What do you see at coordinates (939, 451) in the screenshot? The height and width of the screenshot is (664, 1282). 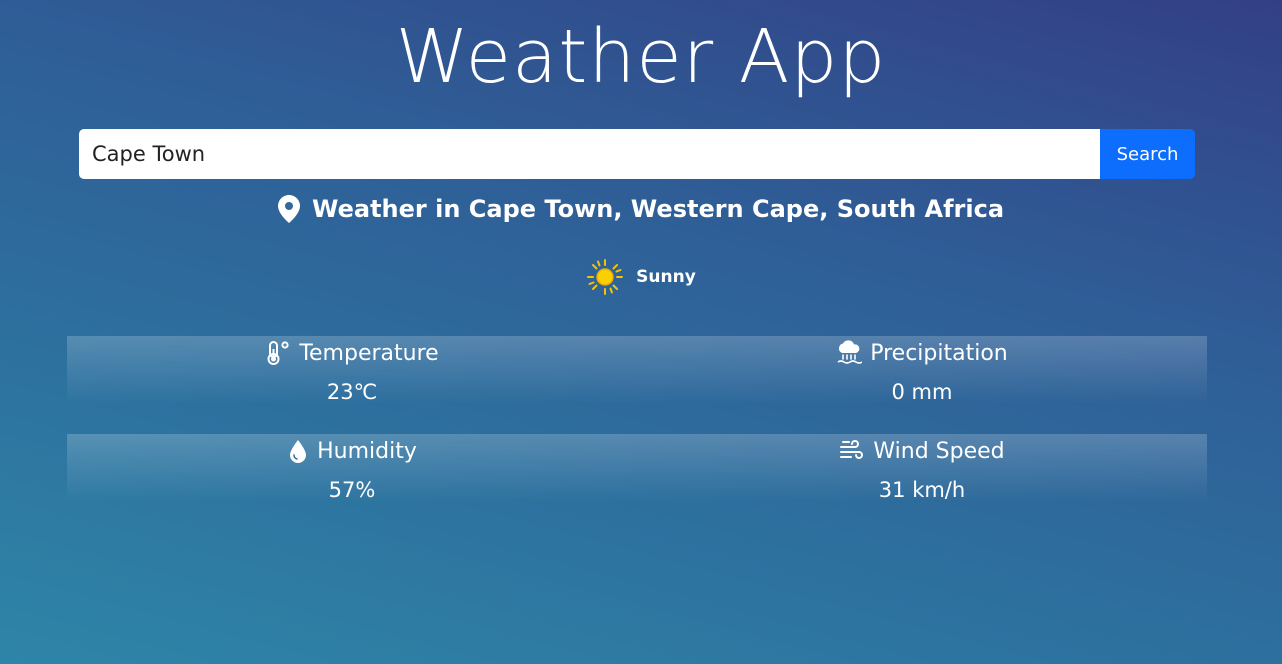 I see `wind-speed-label: Wind Speed` at bounding box center [939, 451].